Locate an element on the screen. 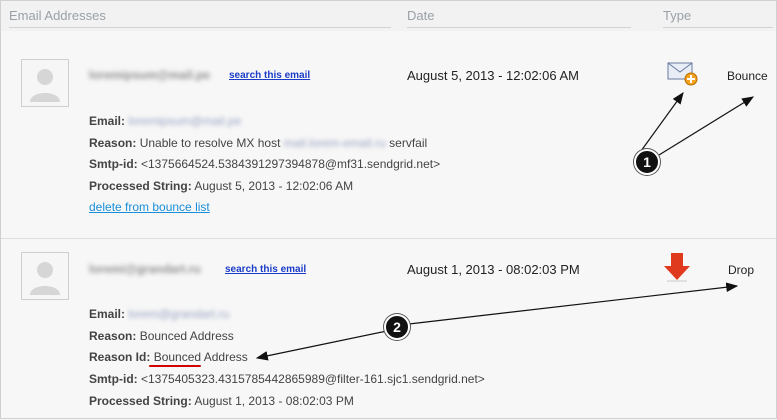 The image size is (777, 420). annotation-badge-2: 2 is located at coordinates (397, 327).